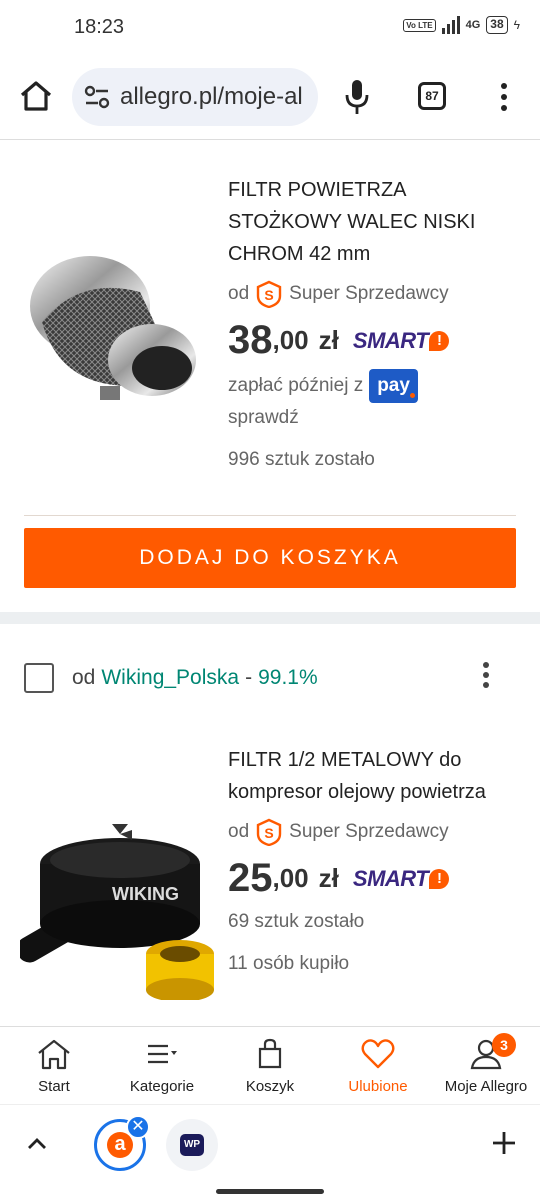 The image size is (540, 1200). What do you see at coordinates (39, 678) in the screenshot?
I see `select-checkbox` at bounding box center [39, 678].